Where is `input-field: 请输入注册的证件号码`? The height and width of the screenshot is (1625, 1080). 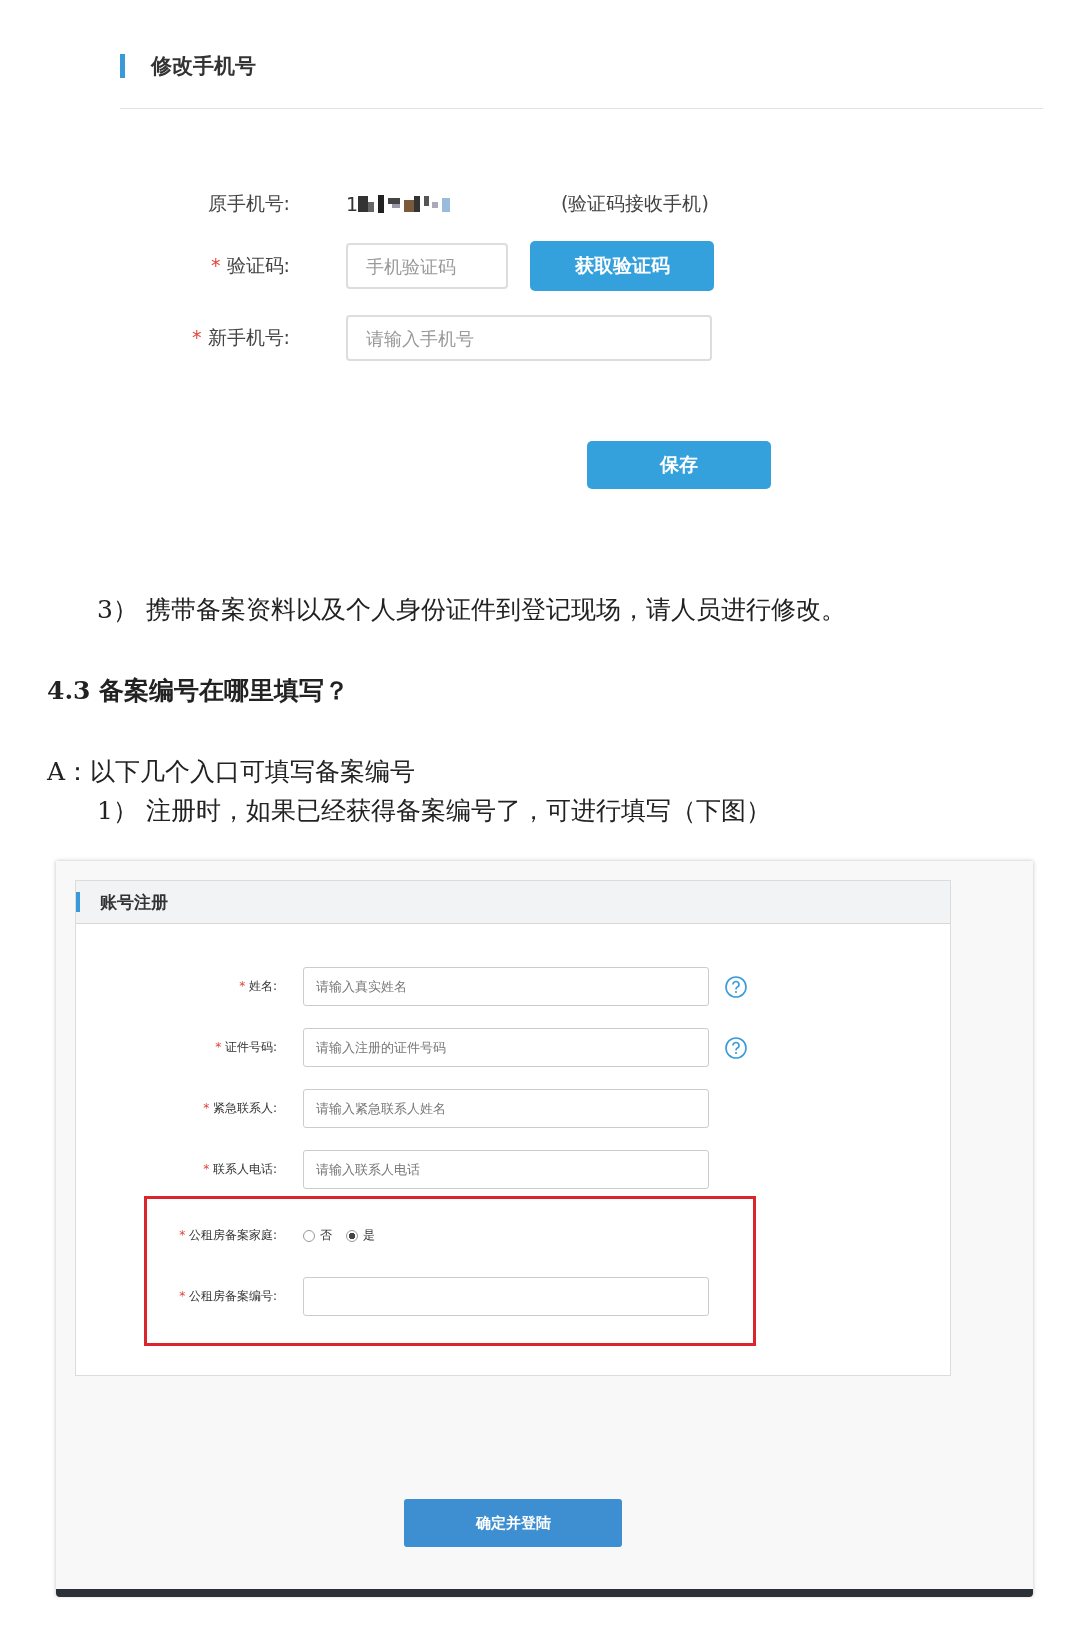
input-field: 请输入注册的证件号码 is located at coordinates (506, 1047).